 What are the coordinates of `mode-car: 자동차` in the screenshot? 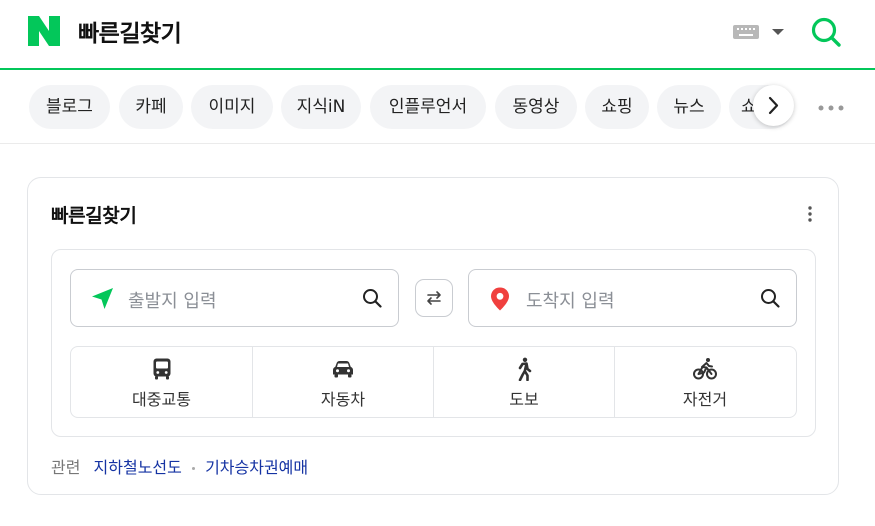 It's located at (342, 382).